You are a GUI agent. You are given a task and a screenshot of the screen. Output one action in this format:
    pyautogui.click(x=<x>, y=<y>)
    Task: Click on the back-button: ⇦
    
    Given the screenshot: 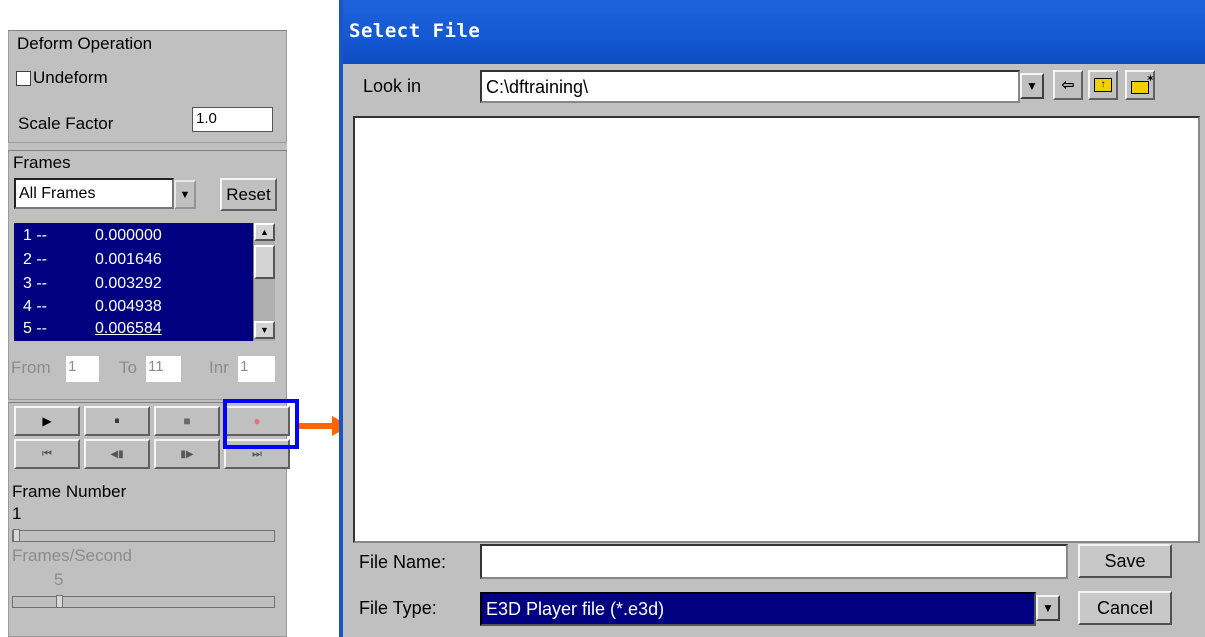 What is the action you would take?
    pyautogui.click(x=1068, y=85)
    